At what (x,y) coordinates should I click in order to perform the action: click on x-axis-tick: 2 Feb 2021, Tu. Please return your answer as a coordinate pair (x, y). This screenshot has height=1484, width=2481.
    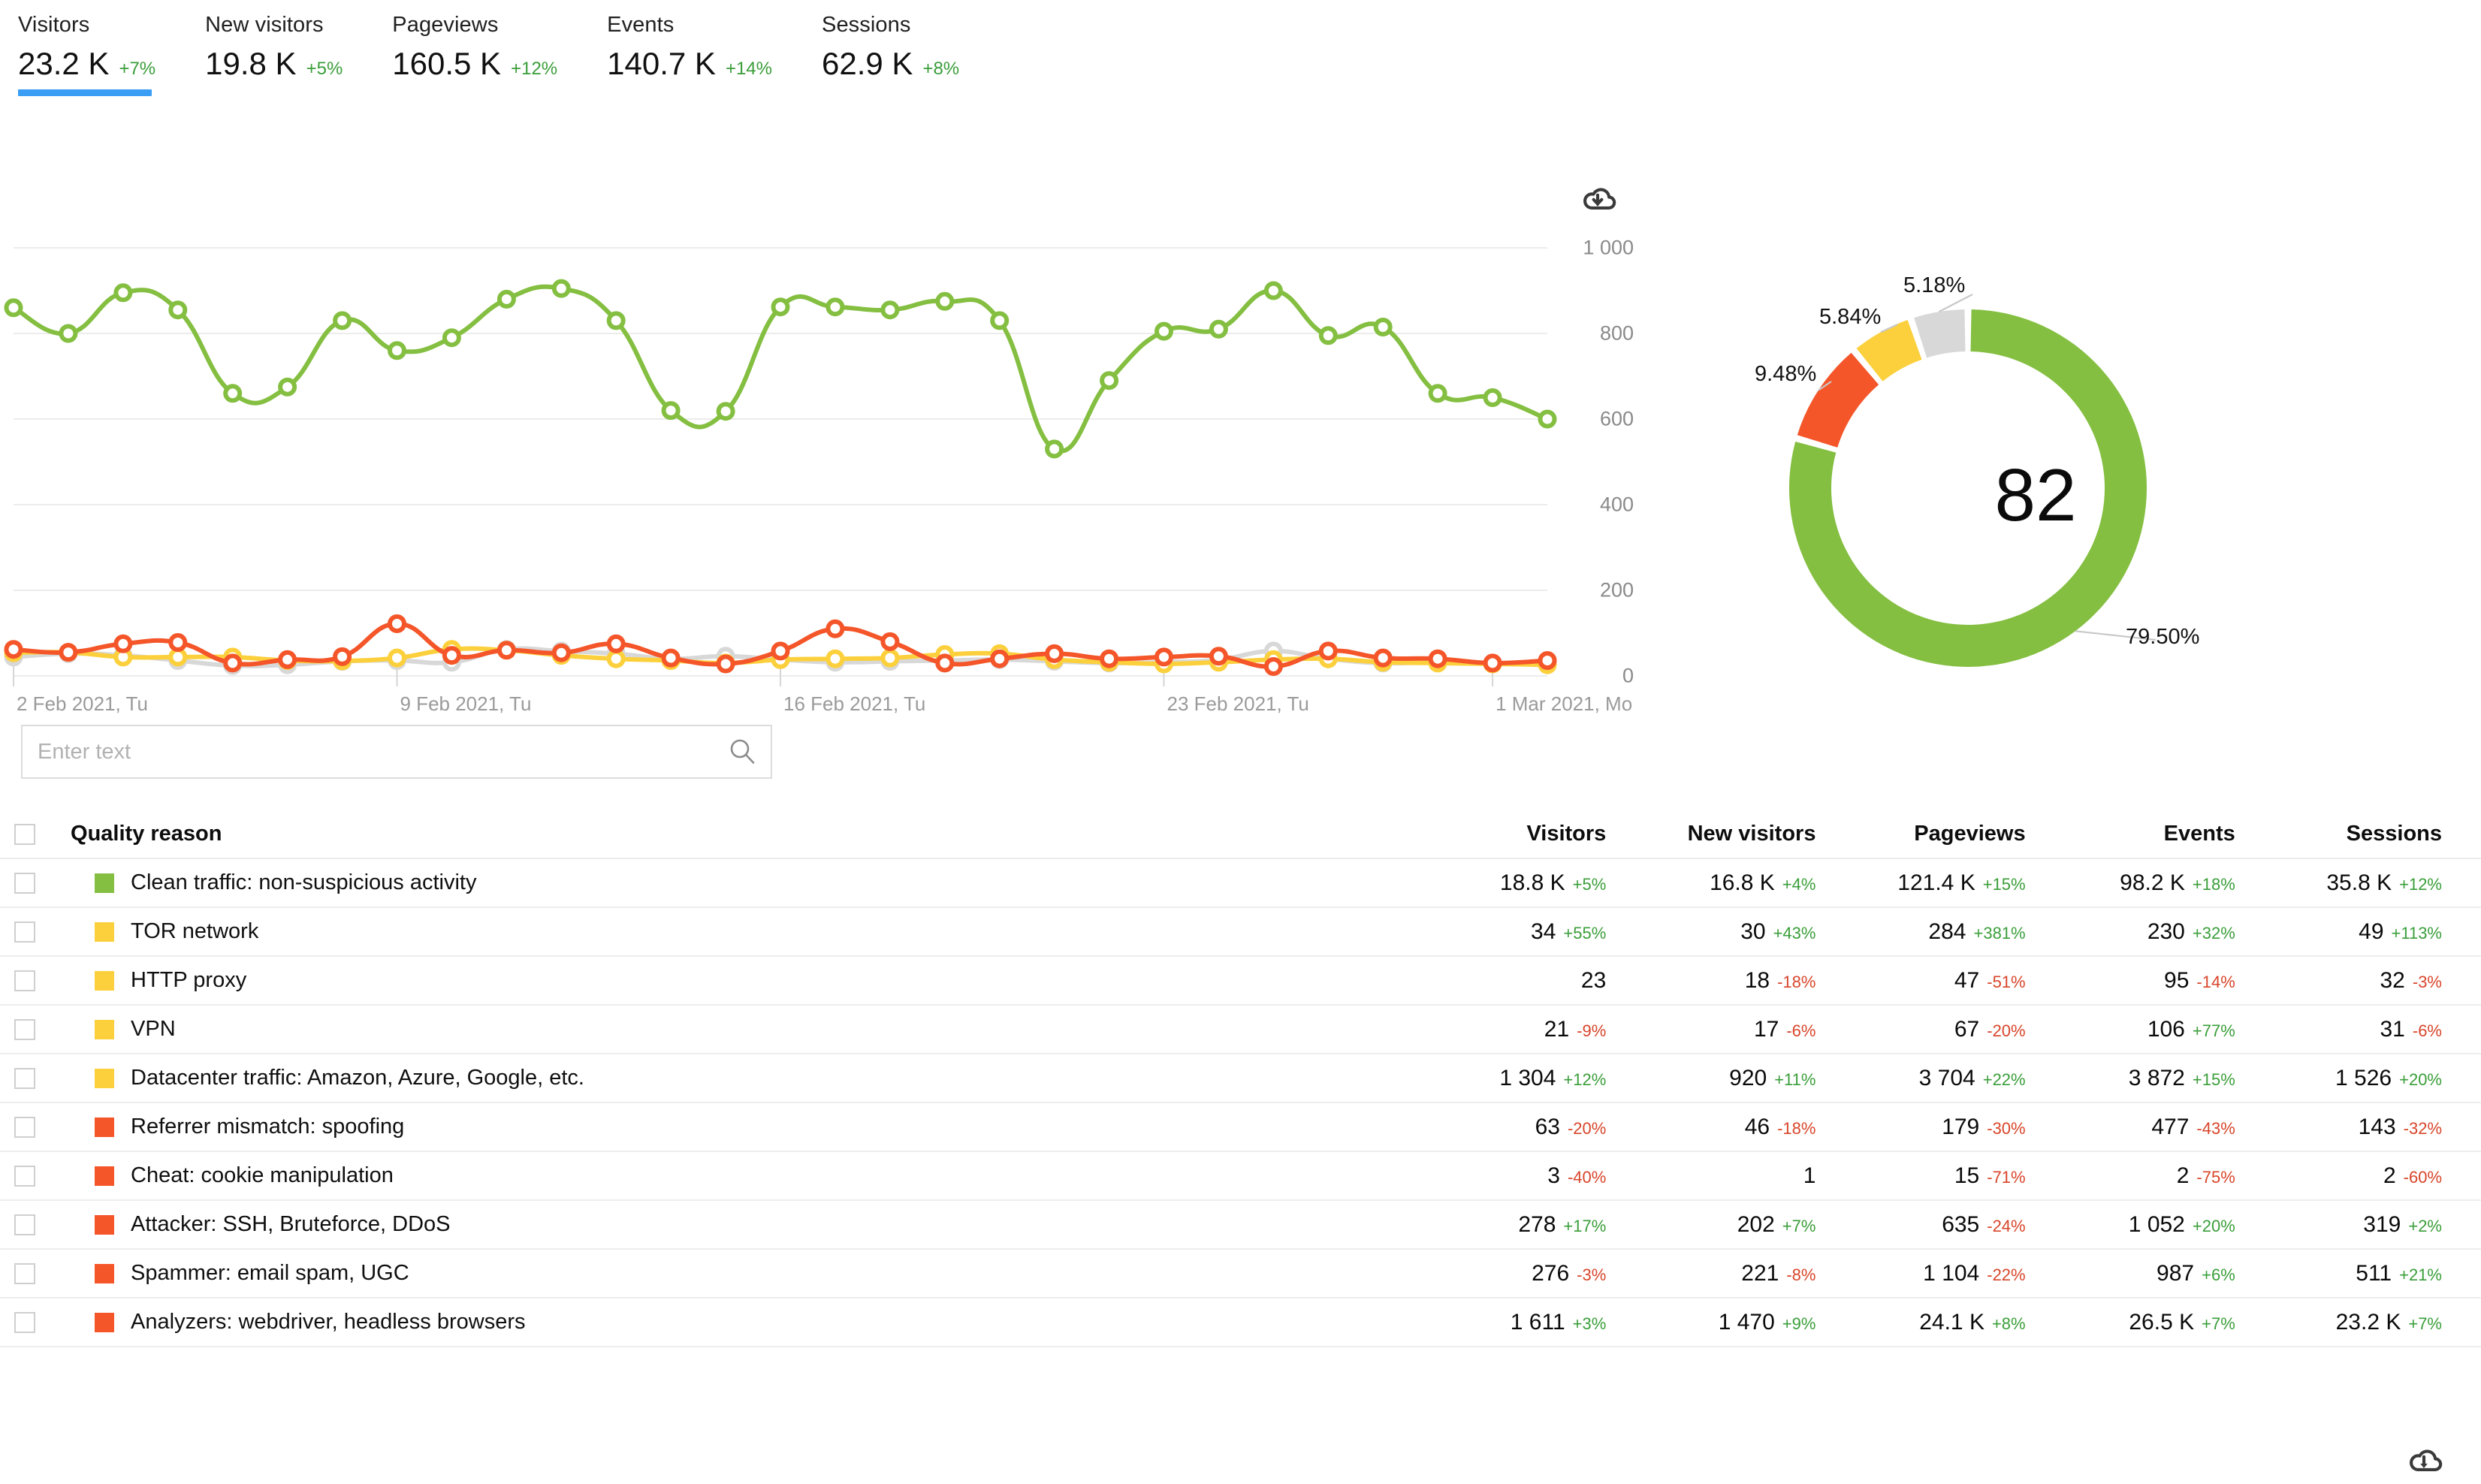
    Looking at the image, I should click on (82, 703).